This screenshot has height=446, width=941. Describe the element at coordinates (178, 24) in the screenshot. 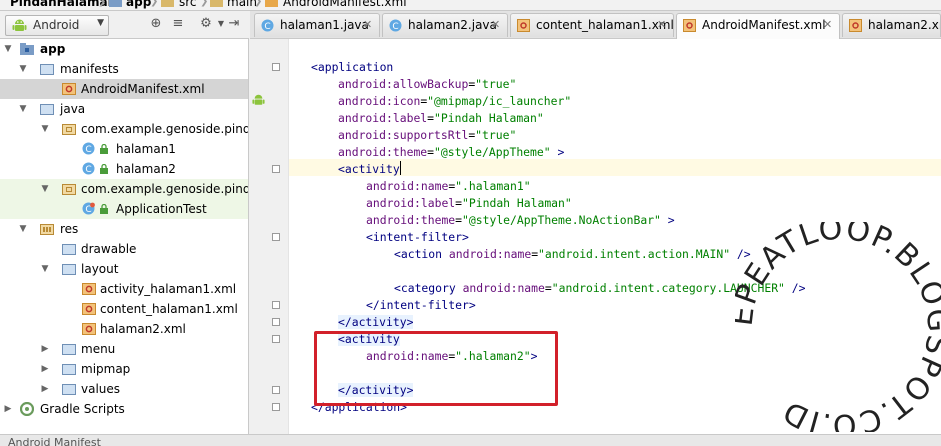

I see `collapse-all-icon: ≡` at that location.